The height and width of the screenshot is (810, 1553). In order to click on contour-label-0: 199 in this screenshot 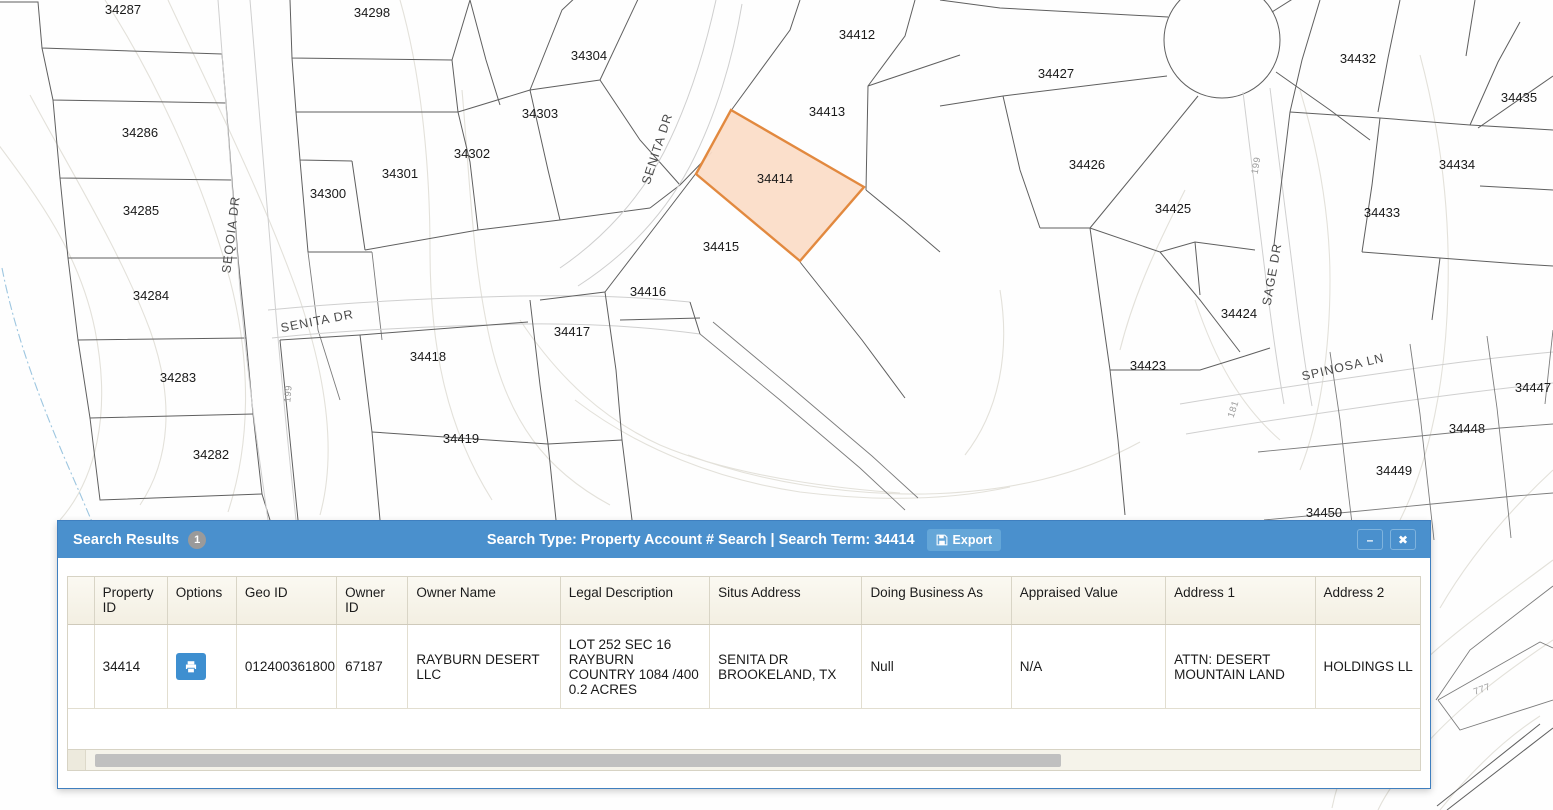, I will do `click(288, 394)`.